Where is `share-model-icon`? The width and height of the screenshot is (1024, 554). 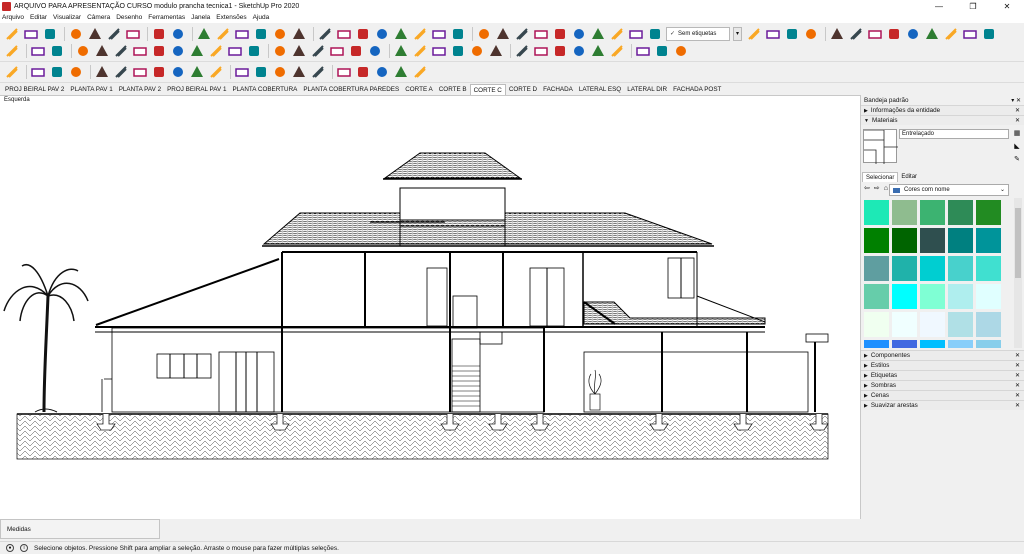 share-model-icon is located at coordinates (325, 34).